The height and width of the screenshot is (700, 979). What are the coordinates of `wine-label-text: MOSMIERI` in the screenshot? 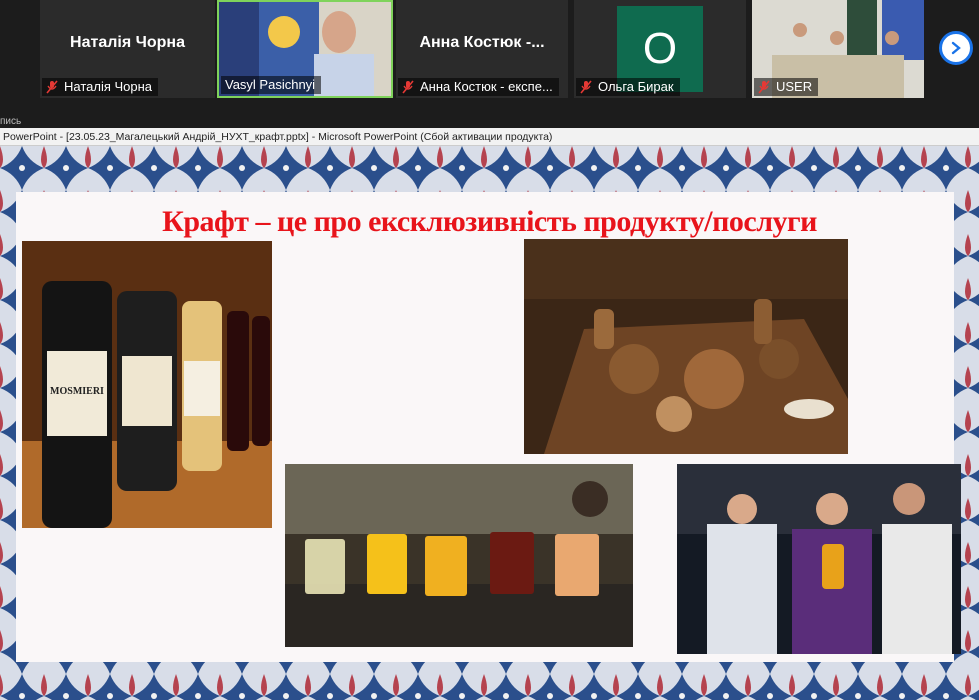 It's located at (77, 391).